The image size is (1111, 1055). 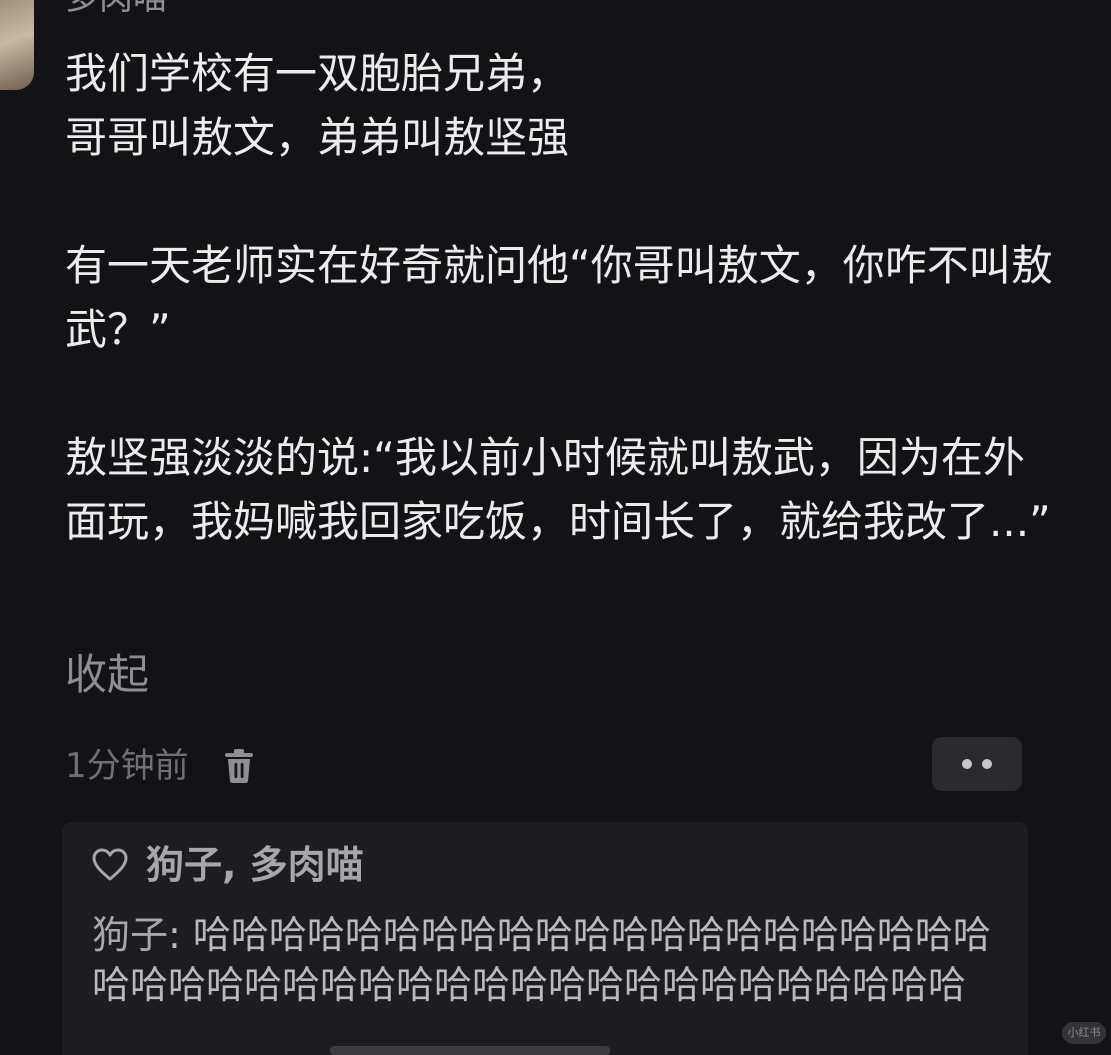 What do you see at coordinates (107, 675) in the screenshot?
I see `collapse-button: 收起` at bounding box center [107, 675].